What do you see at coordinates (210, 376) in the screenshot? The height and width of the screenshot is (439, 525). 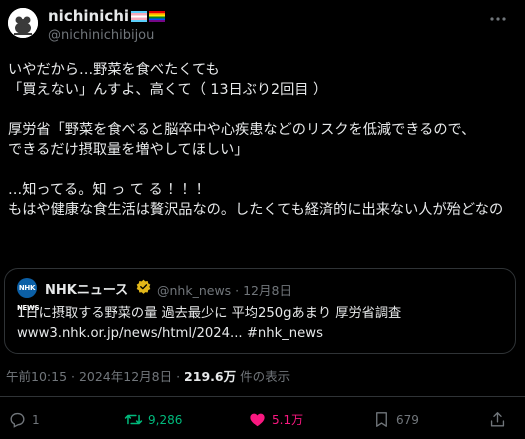 I see `view-count: 219.6万` at bounding box center [210, 376].